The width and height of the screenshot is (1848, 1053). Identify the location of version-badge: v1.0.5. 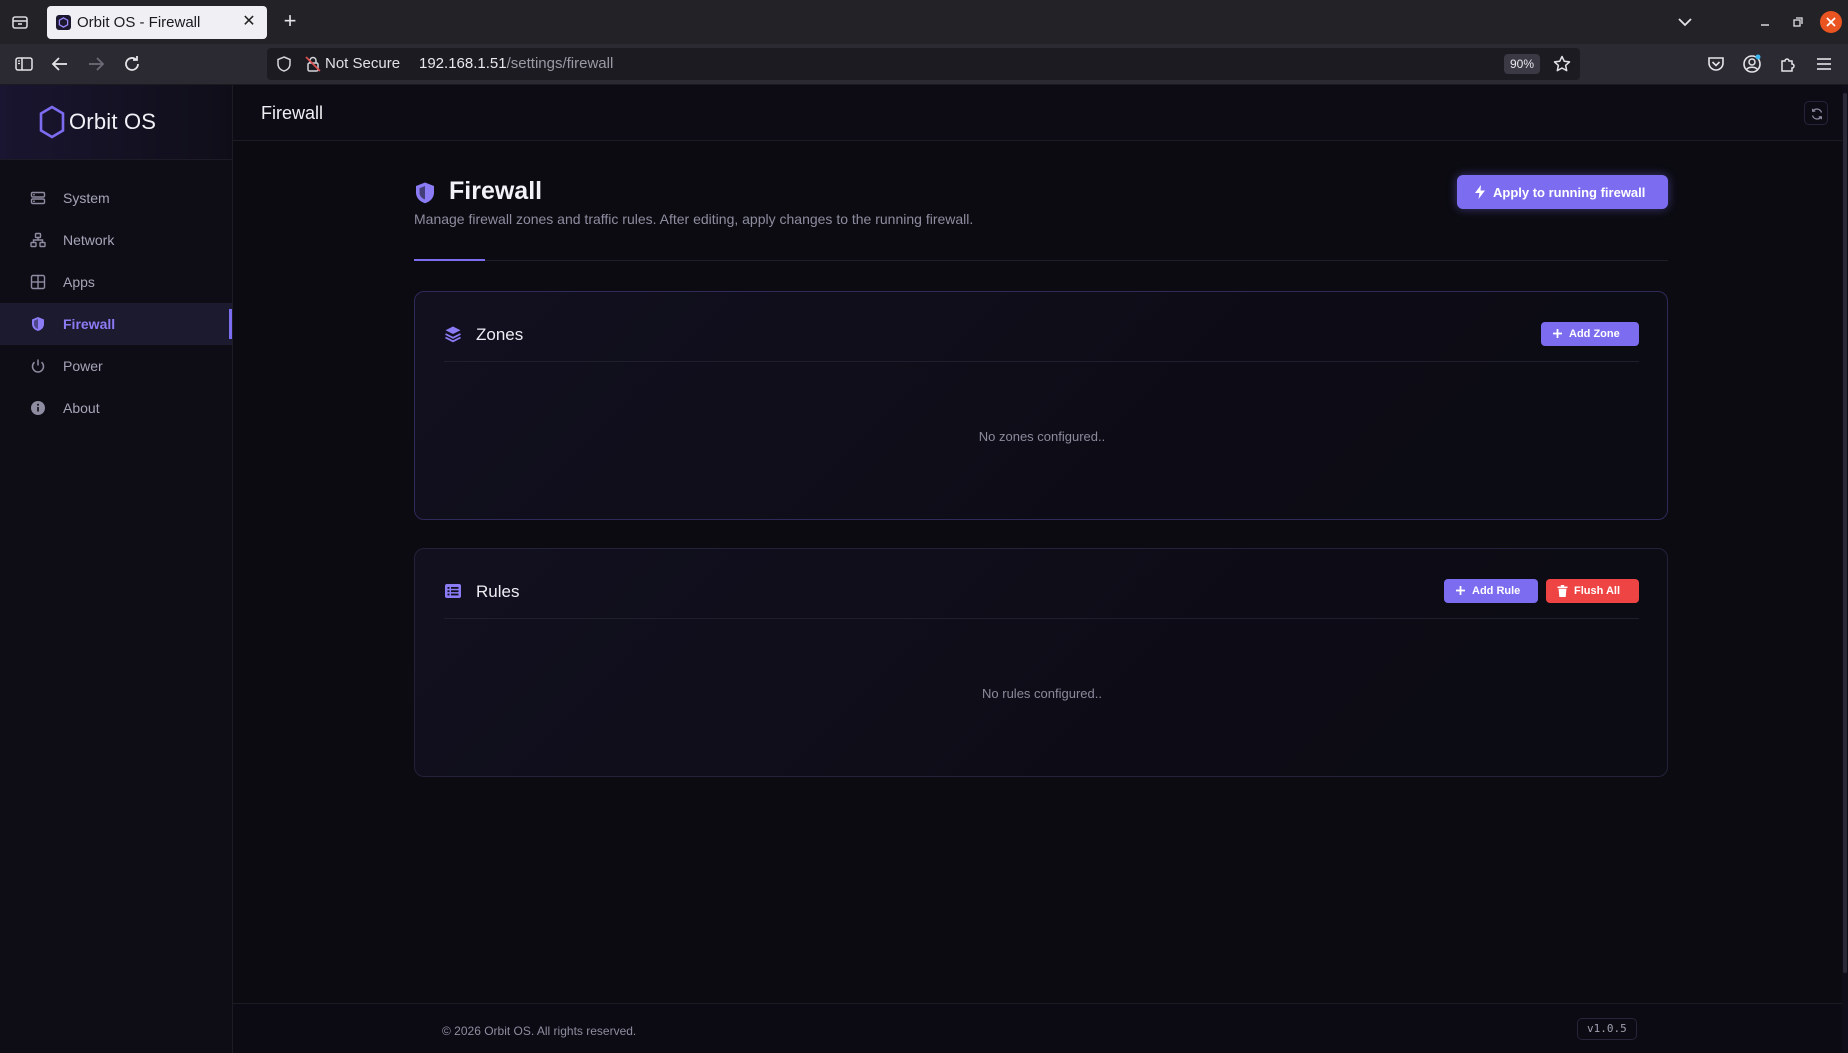
(1607, 1029).